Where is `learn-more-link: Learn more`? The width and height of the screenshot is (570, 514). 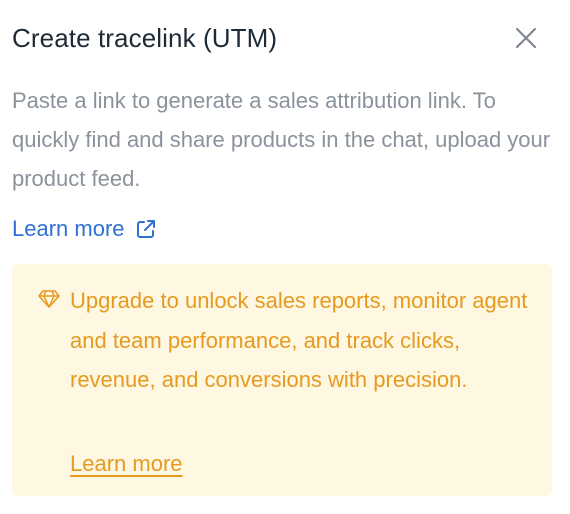 learn-more-link: Learn more is located at coordinates (85, 229).